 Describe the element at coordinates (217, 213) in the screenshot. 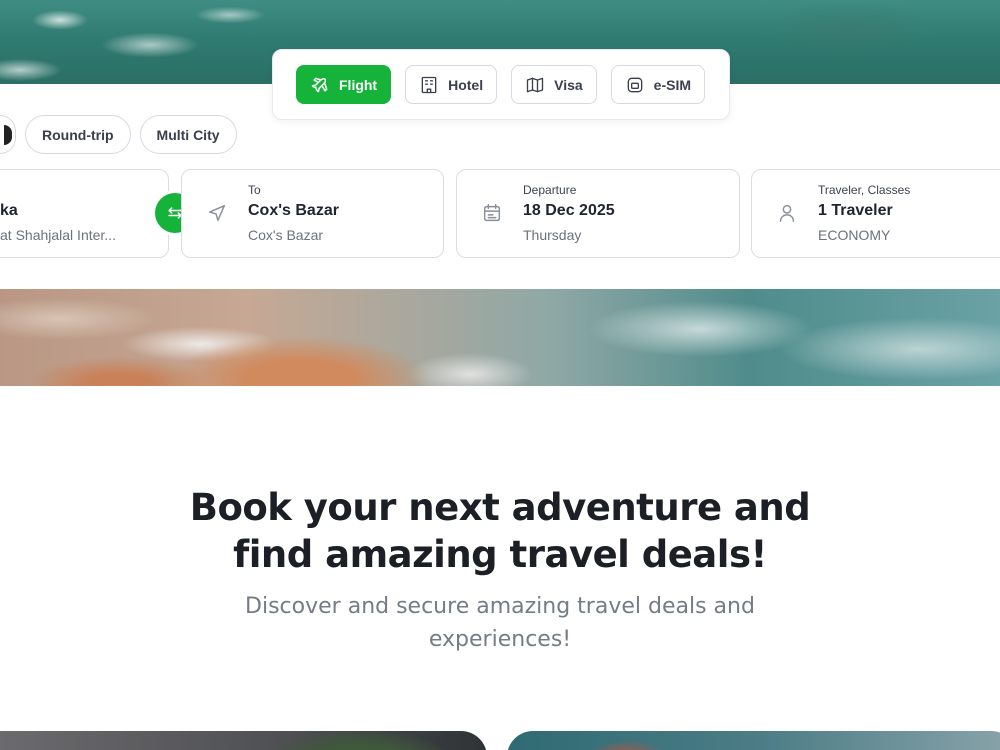

I see `navigation-arrow-icon` at that location.